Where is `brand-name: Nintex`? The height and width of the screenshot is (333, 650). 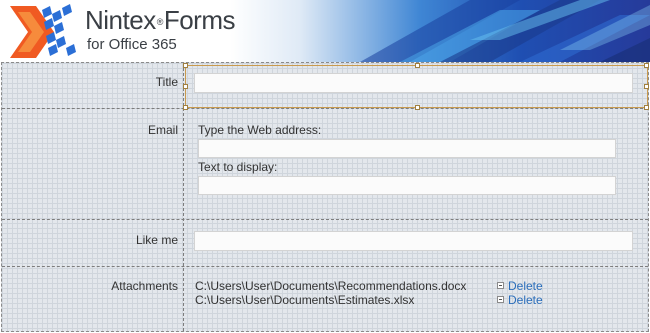 brand-name: Nintex is located at coordinates (120, 20).